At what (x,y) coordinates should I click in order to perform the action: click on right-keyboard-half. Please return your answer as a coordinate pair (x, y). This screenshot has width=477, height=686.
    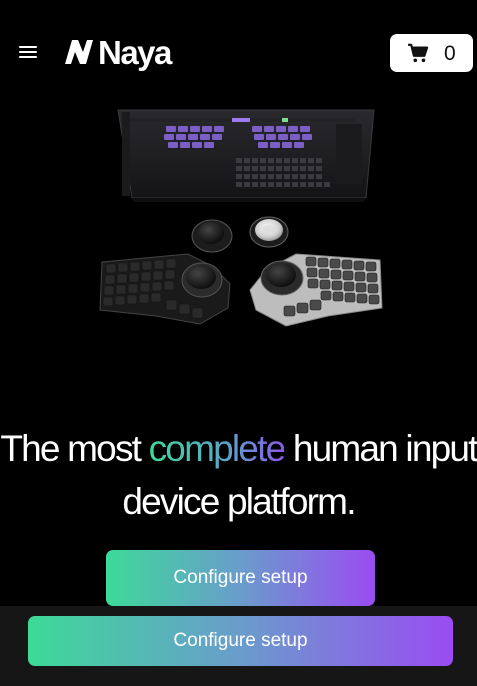
    Looking at the image, I should click on (316, 290).